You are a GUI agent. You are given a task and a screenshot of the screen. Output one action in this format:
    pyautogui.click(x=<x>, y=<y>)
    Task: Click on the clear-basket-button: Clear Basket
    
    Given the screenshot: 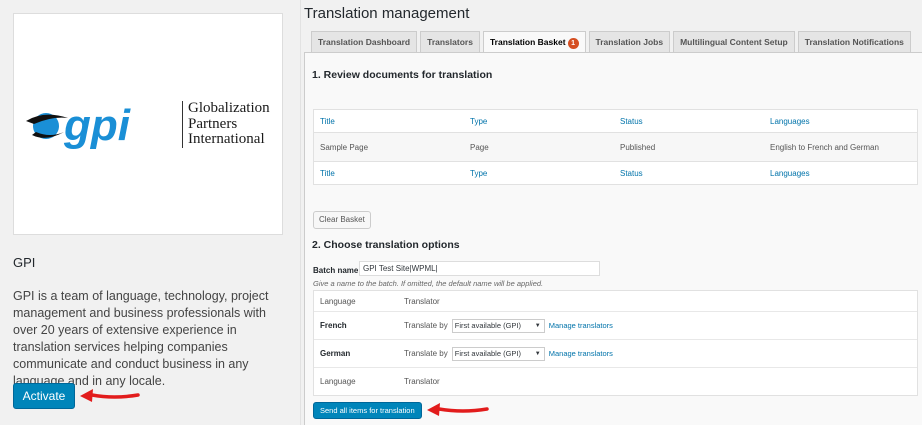 What is the action you would take?
    pyautogui.click(x=342, y=220)
    